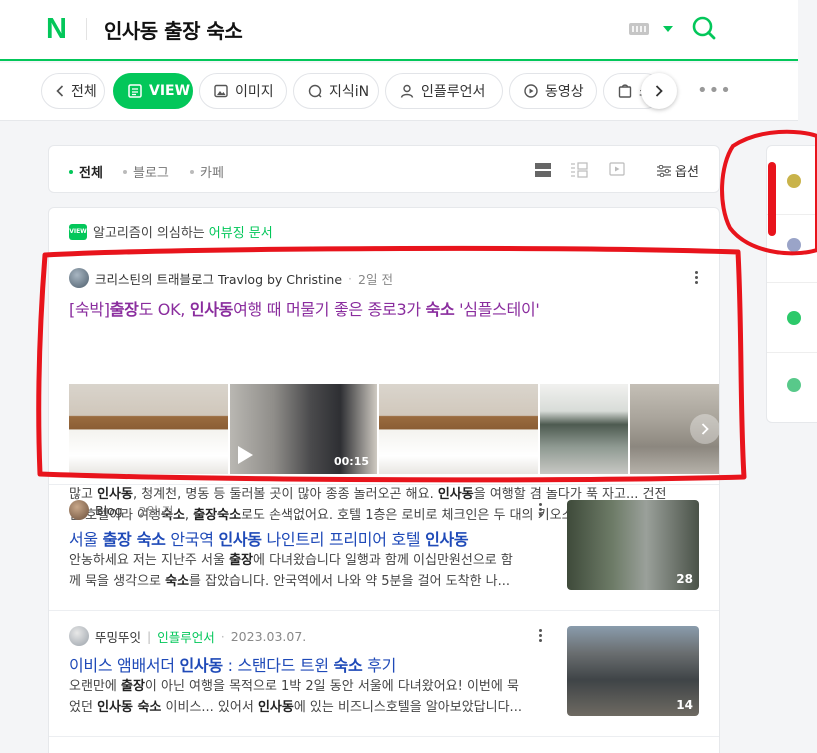 This screenshot has height=753, width=817. What do you see at coordinates (617, 170) in the screenshot?
I see `video-view-icon` at bounding box center [617, 170].